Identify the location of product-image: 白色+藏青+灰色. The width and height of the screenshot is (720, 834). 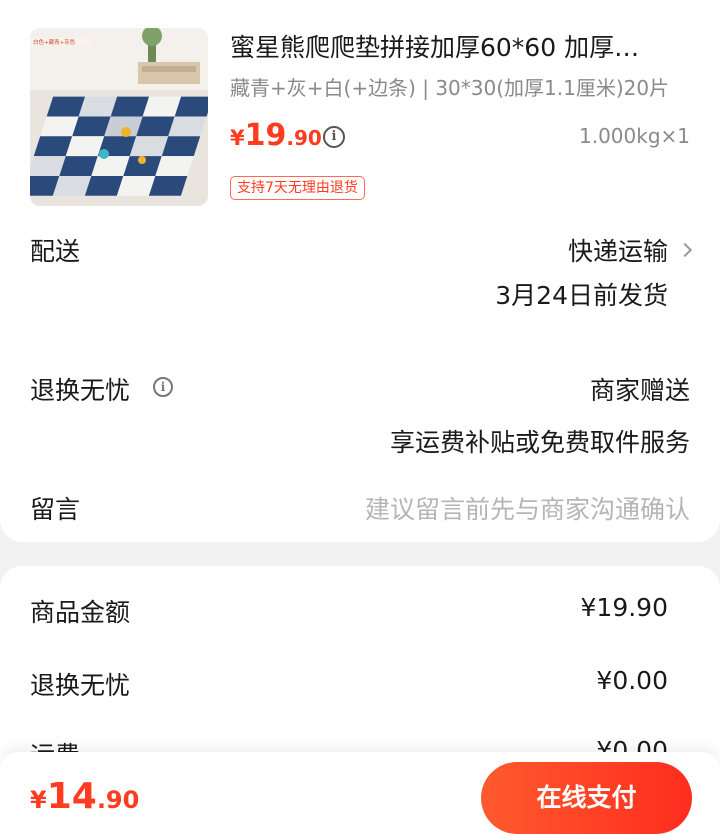
(119, 117).